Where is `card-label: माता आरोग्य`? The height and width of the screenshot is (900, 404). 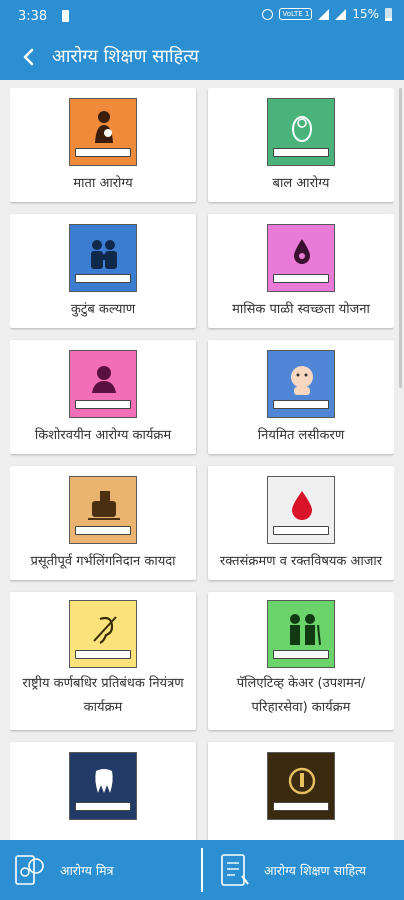
card-label: माता आरोग्य is located at coordinates (103, 183).